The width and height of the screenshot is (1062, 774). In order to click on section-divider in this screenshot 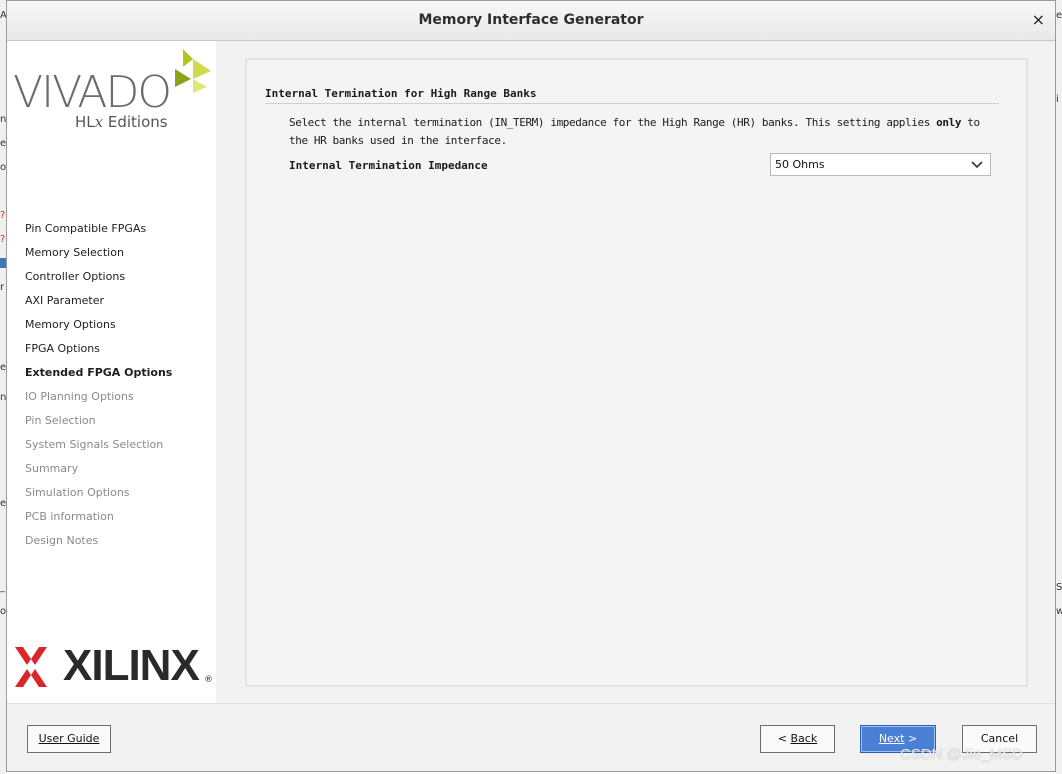, I will do `click(632, 103)`.